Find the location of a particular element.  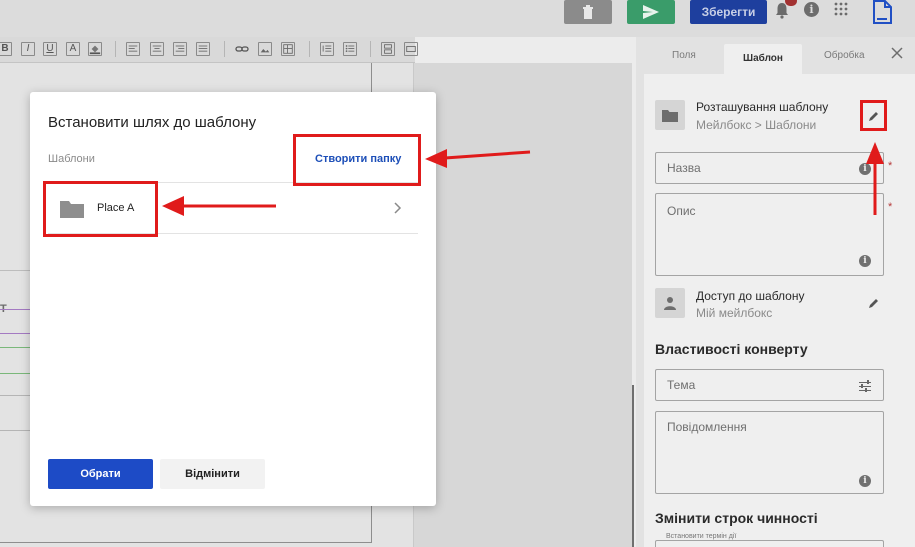

message-field-placeholder: Повідомлення is located at coordinates (707, 427).